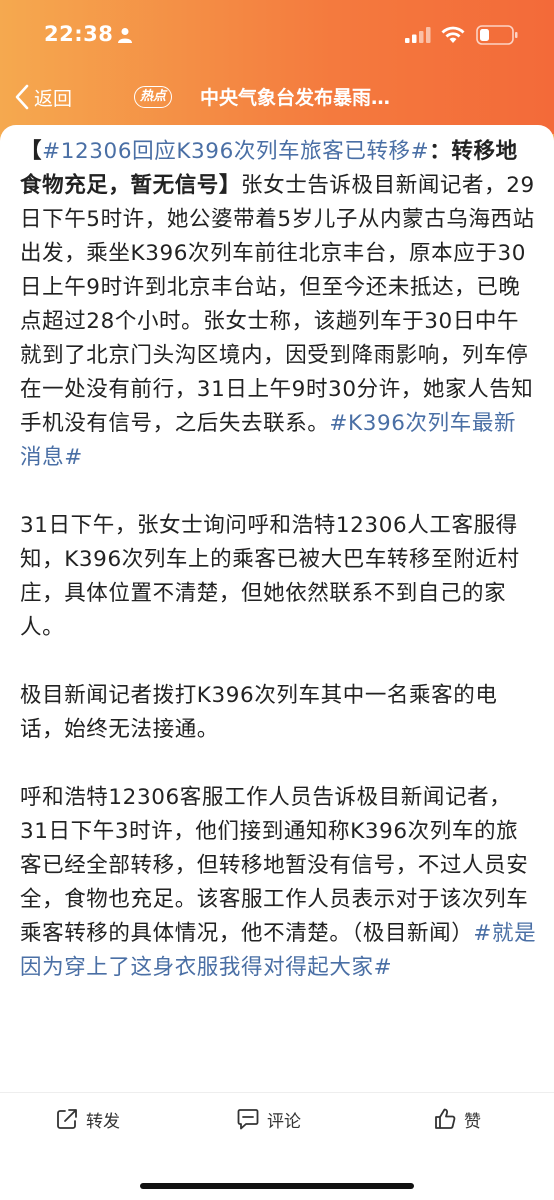 The height and width of the screenshot is (1200, 554). What do you see at coordinates (230, 185) in the screenshot?
I see `title-close-bracket: 】` at bounding box center [230, 185].